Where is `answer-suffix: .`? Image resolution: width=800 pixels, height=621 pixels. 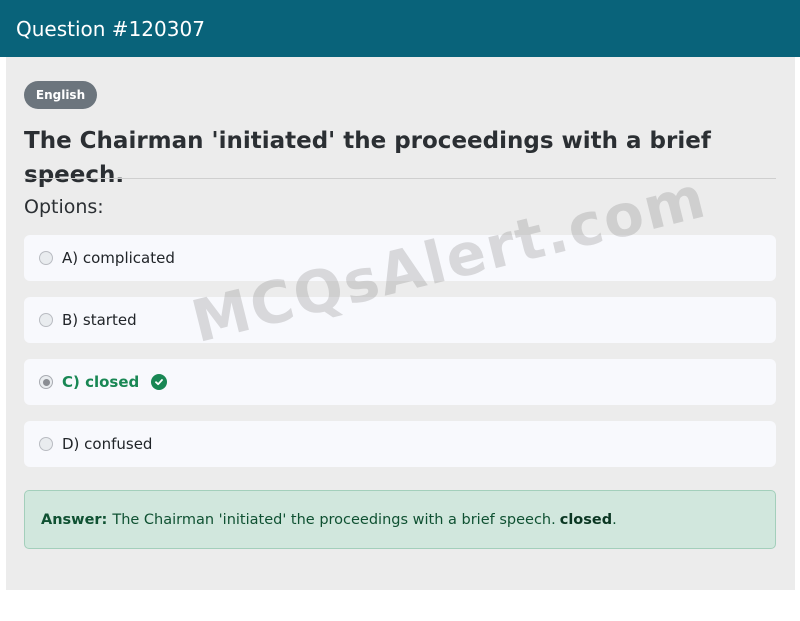
answer-suffix: . is located at coordinates (614, 519).